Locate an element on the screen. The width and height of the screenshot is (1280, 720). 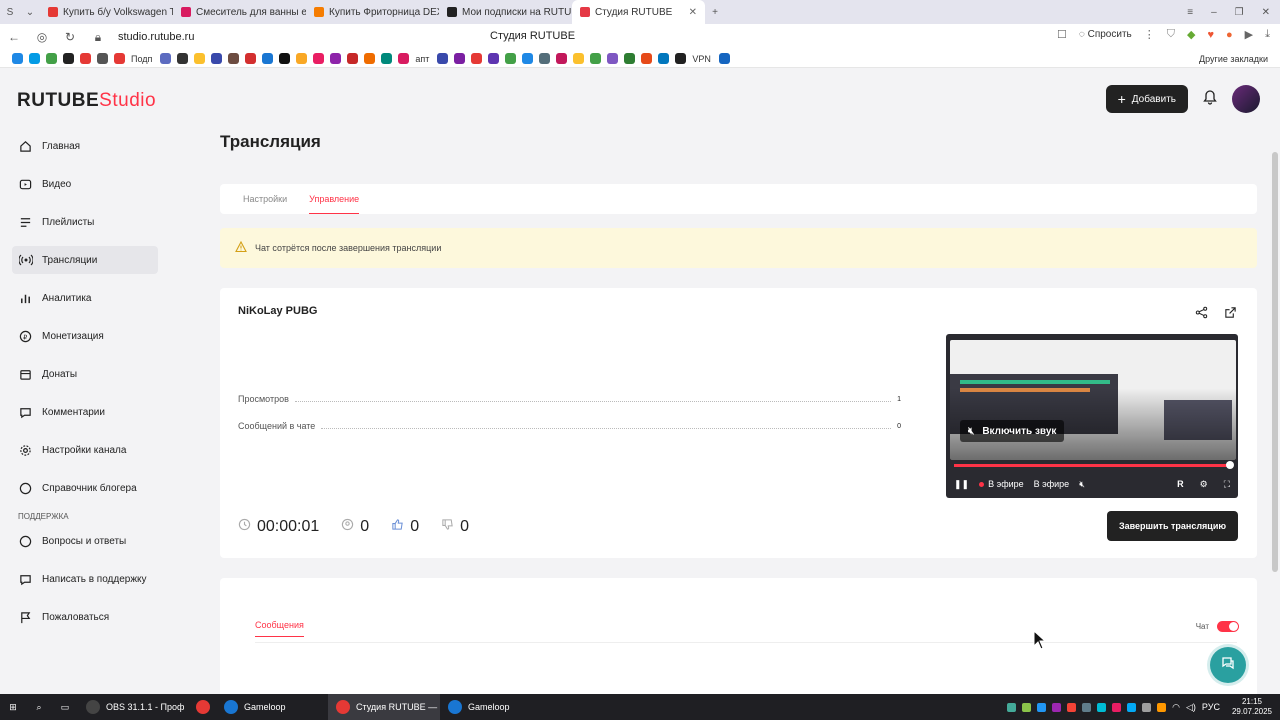
restore-icon: ❐ is located at coordinates (1239, 12).